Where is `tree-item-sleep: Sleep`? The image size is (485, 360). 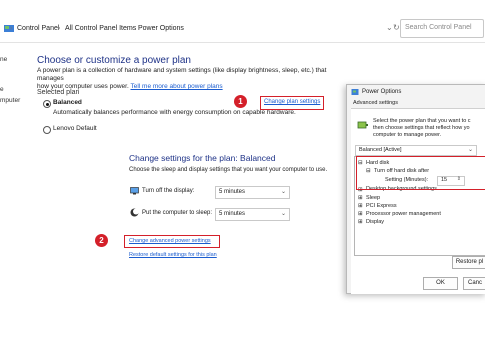 tree-item-sleep: Sleep is located at coordinates (373, 198).